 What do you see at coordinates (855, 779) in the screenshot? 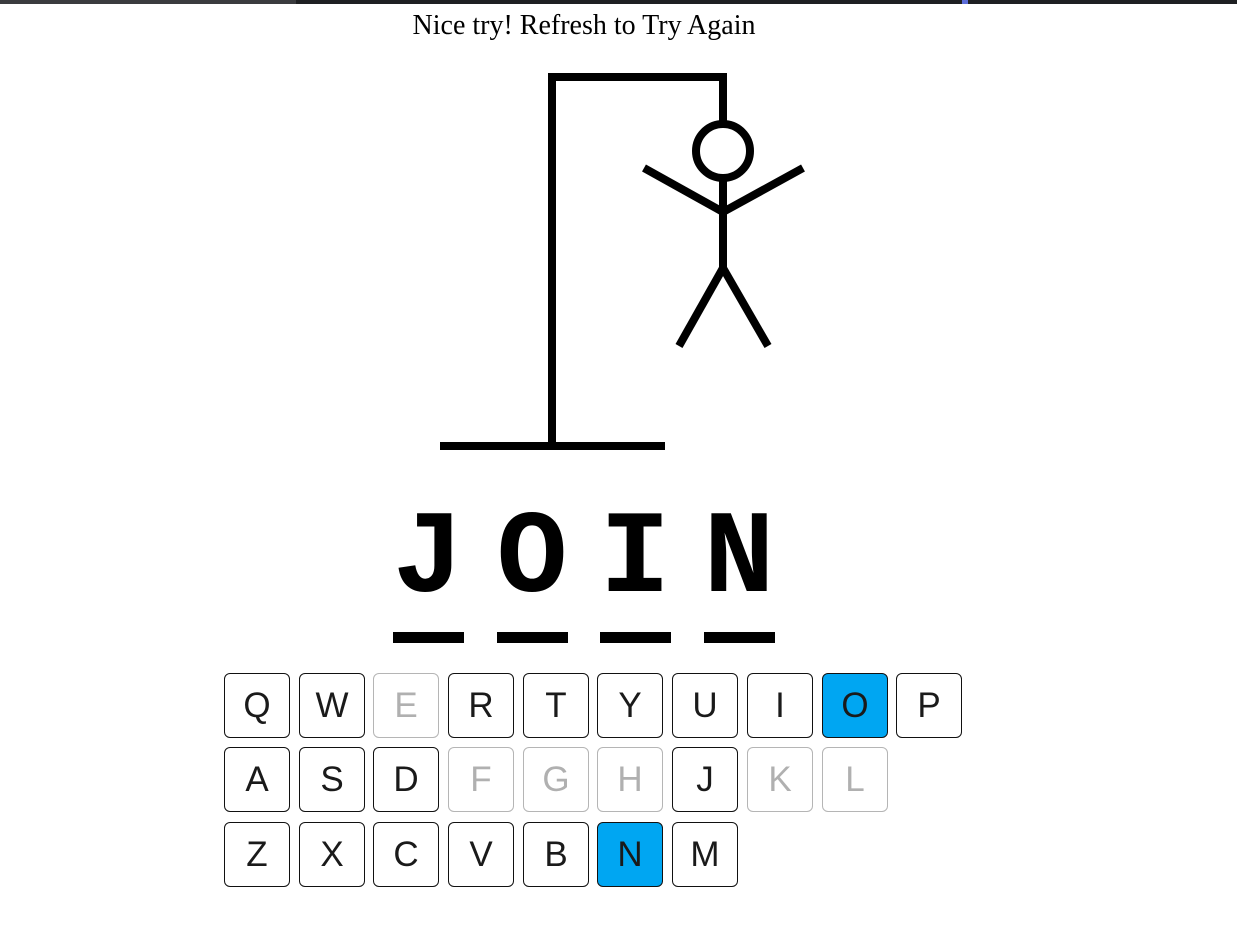
I see `key-l: L` at bounding box center [855, 779].